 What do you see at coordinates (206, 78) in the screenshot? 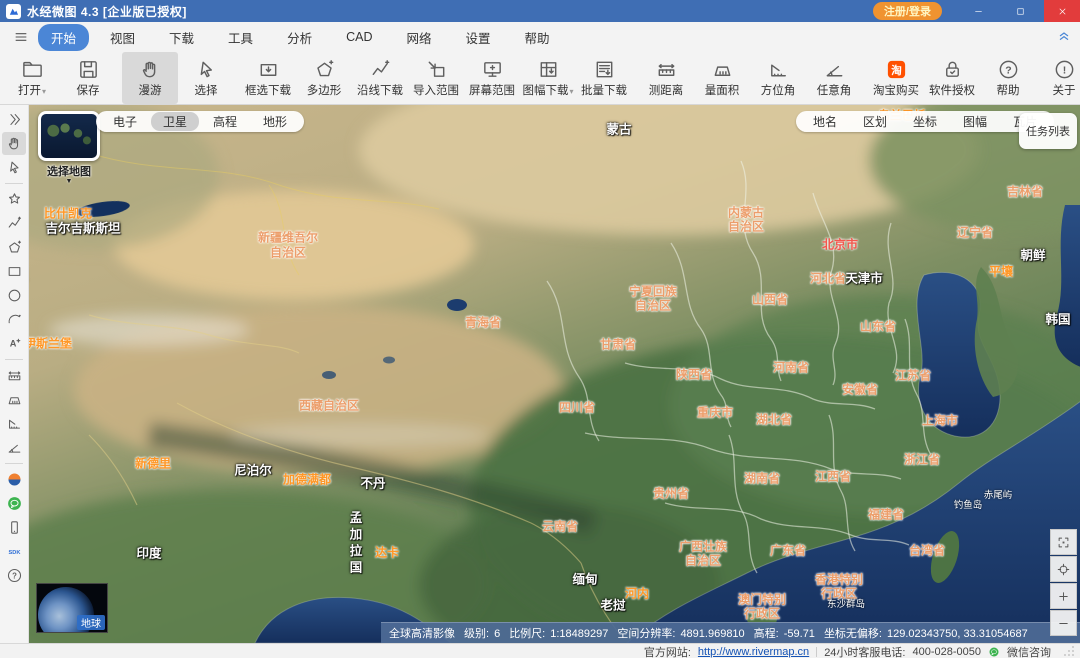
I see `toolbar-select-button: 选择` at bounding box center [206, 78].